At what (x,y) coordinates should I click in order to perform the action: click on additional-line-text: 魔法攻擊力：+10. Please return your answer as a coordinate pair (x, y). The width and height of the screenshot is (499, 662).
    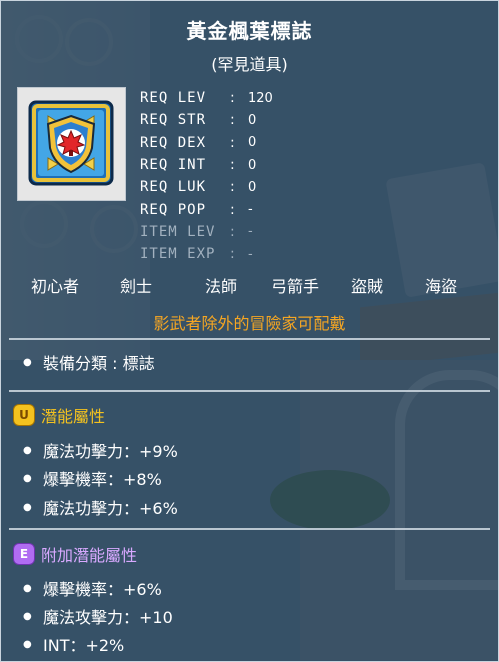
    Looking at the image, I should click on (108, 617).